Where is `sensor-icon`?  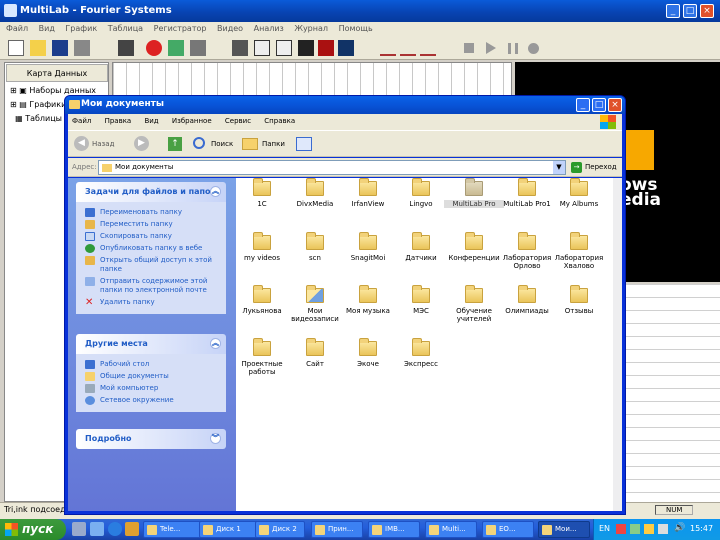
sensor-icon is located at coordinates (240, 48).